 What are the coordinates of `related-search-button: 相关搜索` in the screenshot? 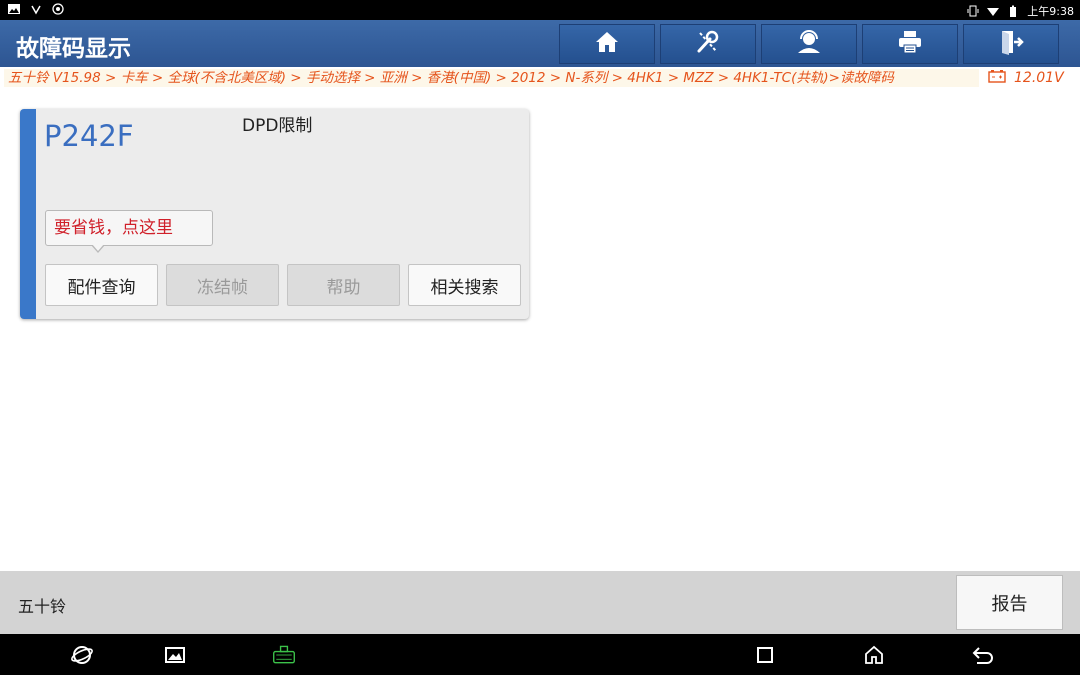 It's located at (464, 285).